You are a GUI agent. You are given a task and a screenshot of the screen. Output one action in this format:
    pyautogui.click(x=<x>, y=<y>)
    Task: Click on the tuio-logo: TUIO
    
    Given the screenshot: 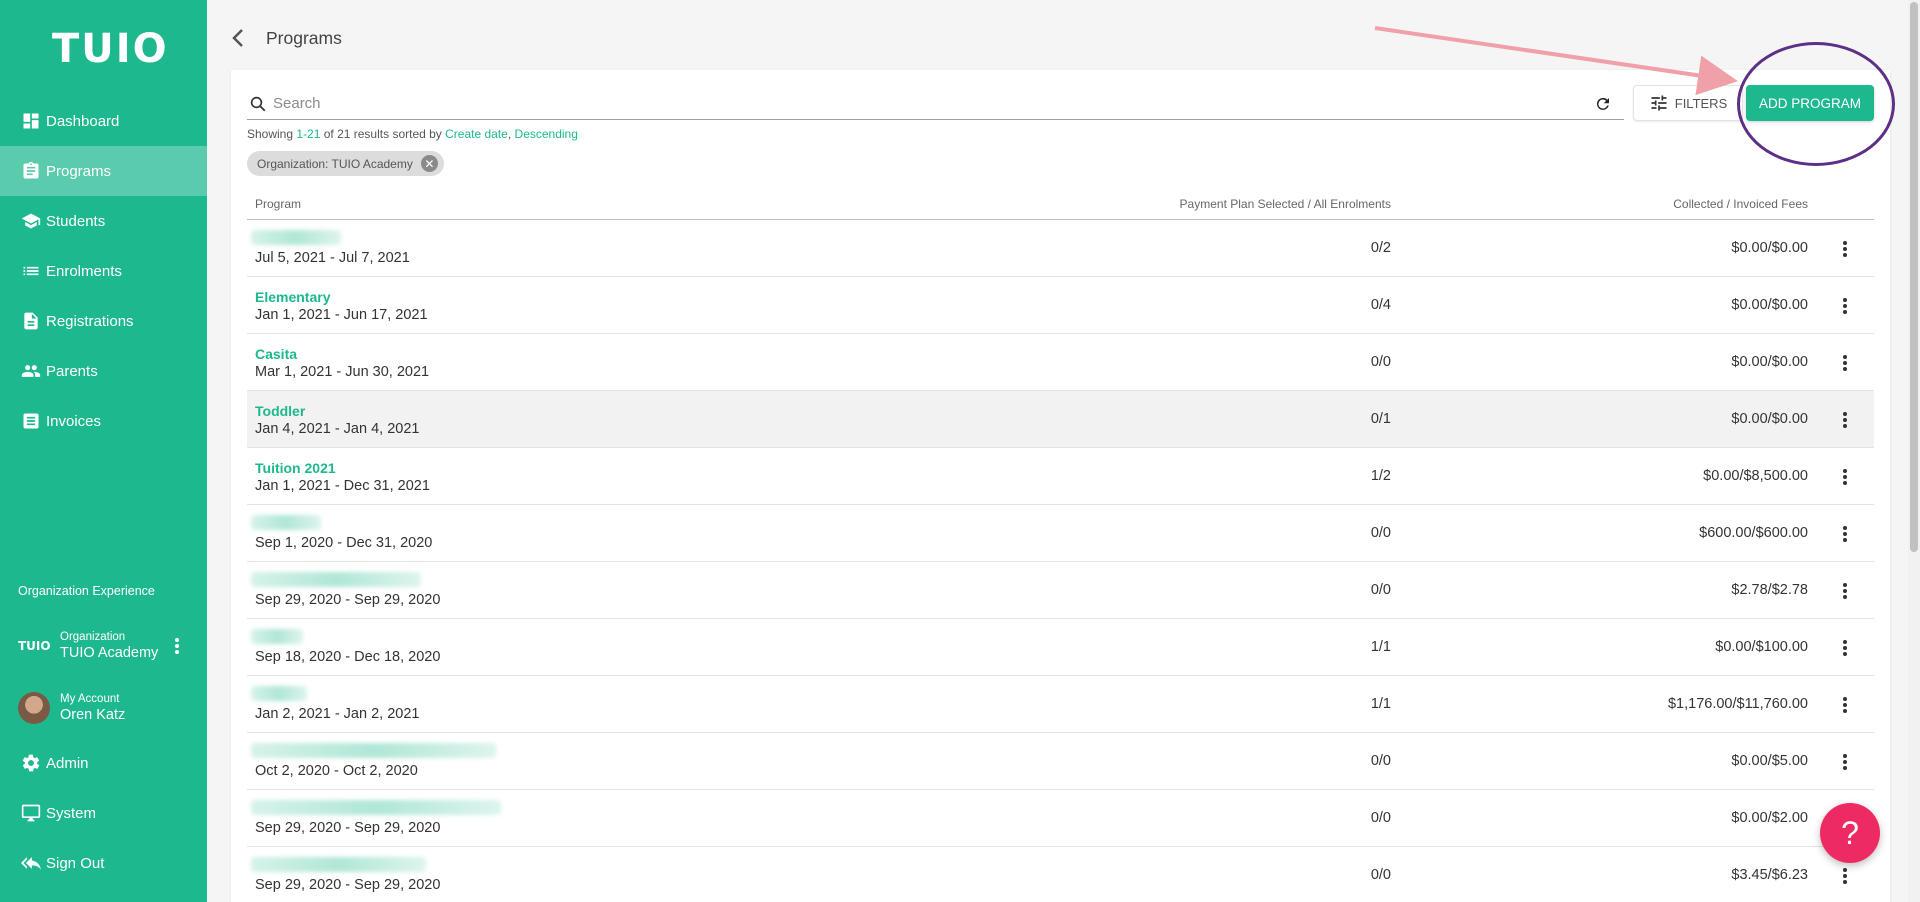 What is the action you would take?
    pyautogui.click(x=110, y=49)
    